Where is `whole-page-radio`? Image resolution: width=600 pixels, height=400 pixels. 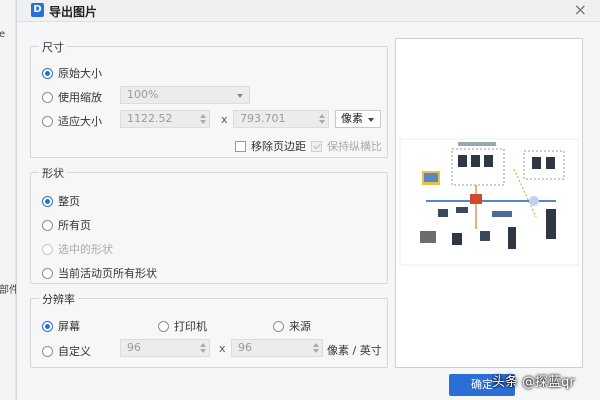 whole-page-radio is located at coordinates (47, 201).